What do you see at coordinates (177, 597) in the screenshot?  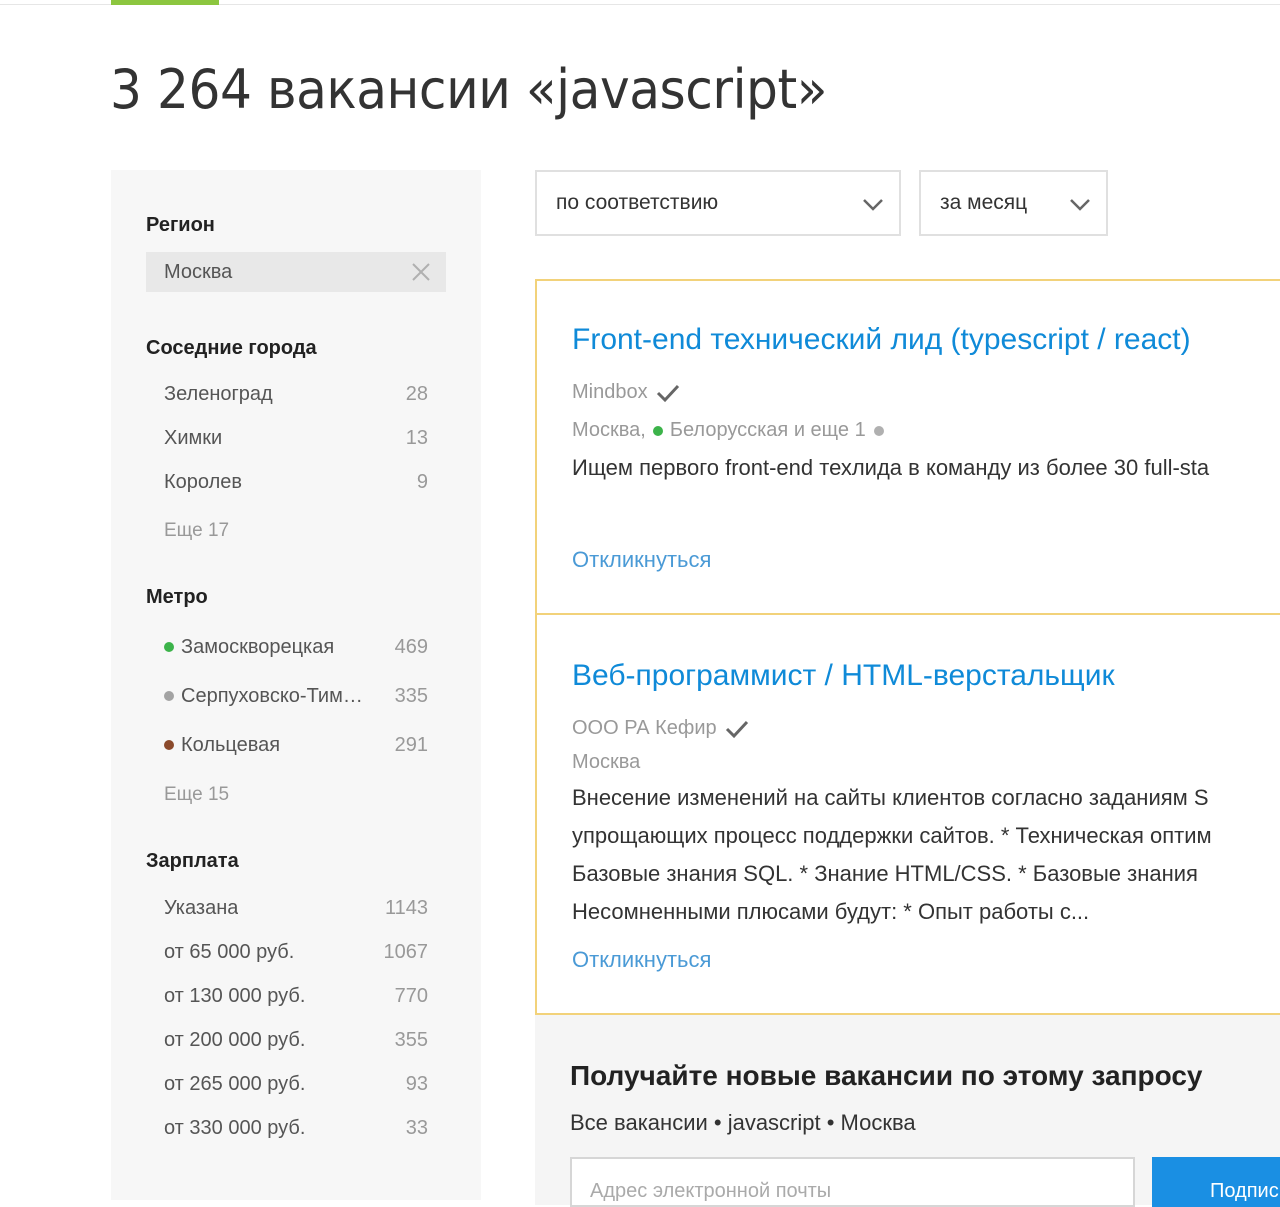 I see `metro-heading: Метро` at bounding box center [177, 597].